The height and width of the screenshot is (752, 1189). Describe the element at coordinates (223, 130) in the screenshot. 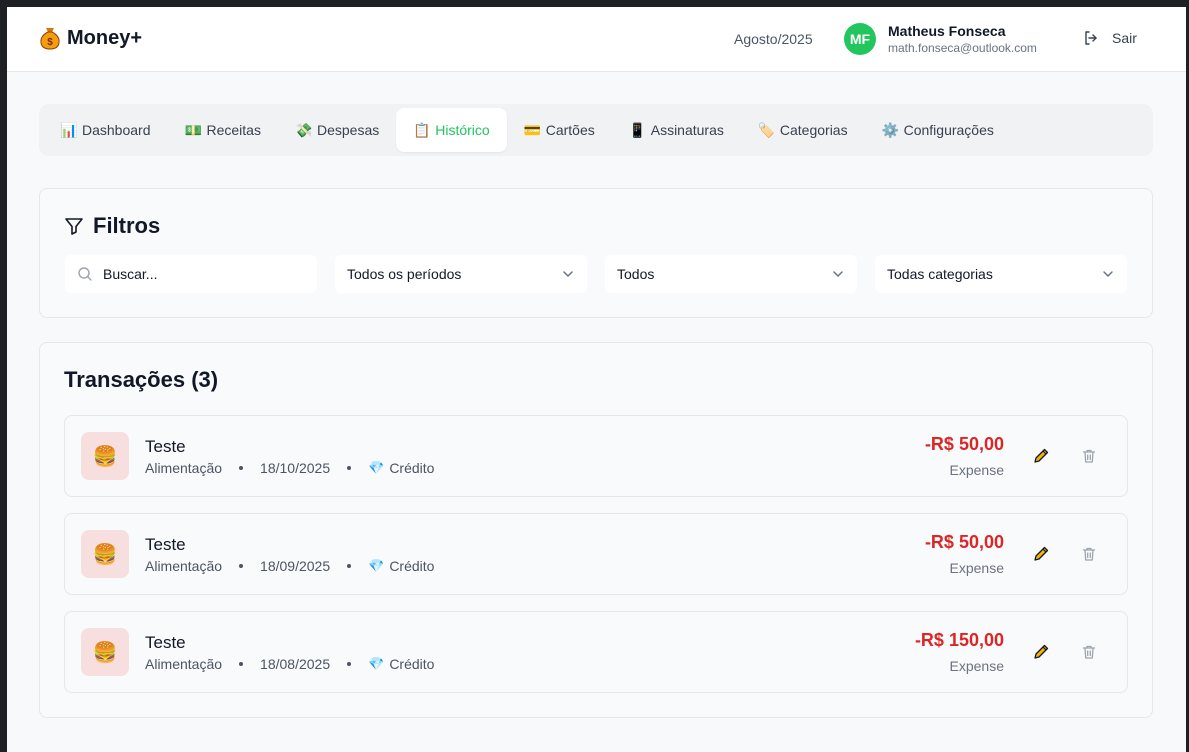

I see `tab-receitas: 💵 Receitas` at that location.